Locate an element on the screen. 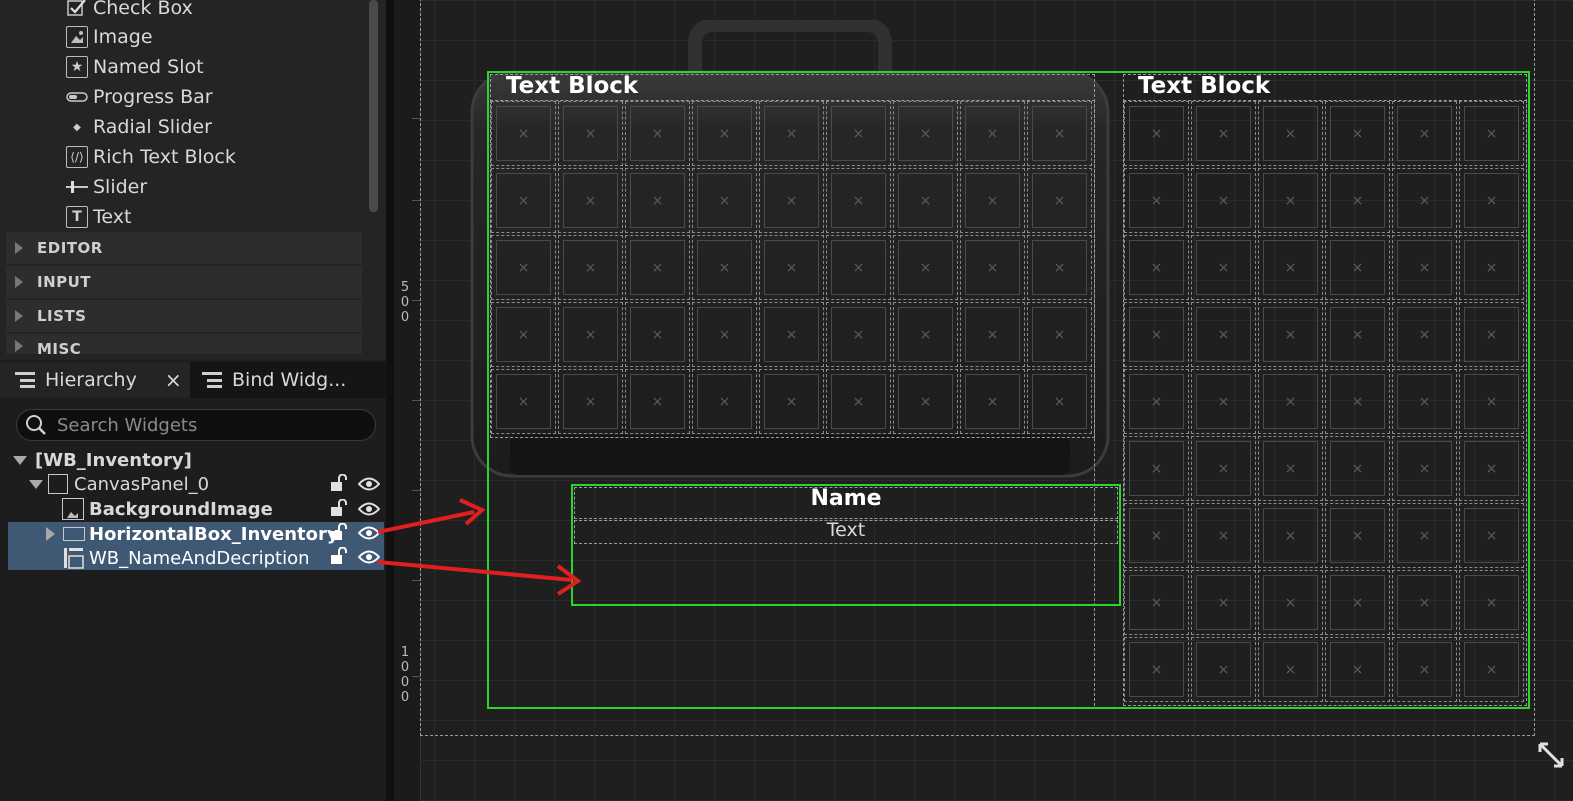  palette-scrollbar is located at coordinates (373, 106).